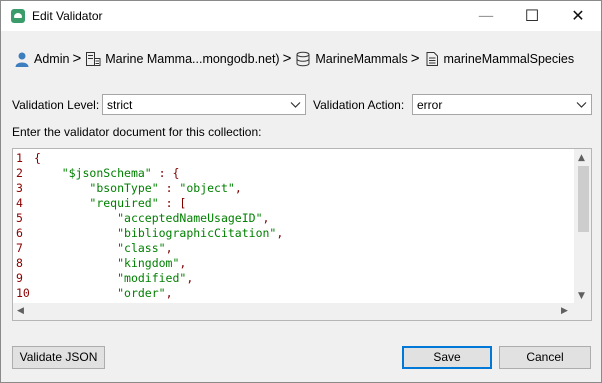 The image size is (602, 383). Describe the element at coordinates (19, 173) in the screenshot. I see `line-number: 2` at that location.